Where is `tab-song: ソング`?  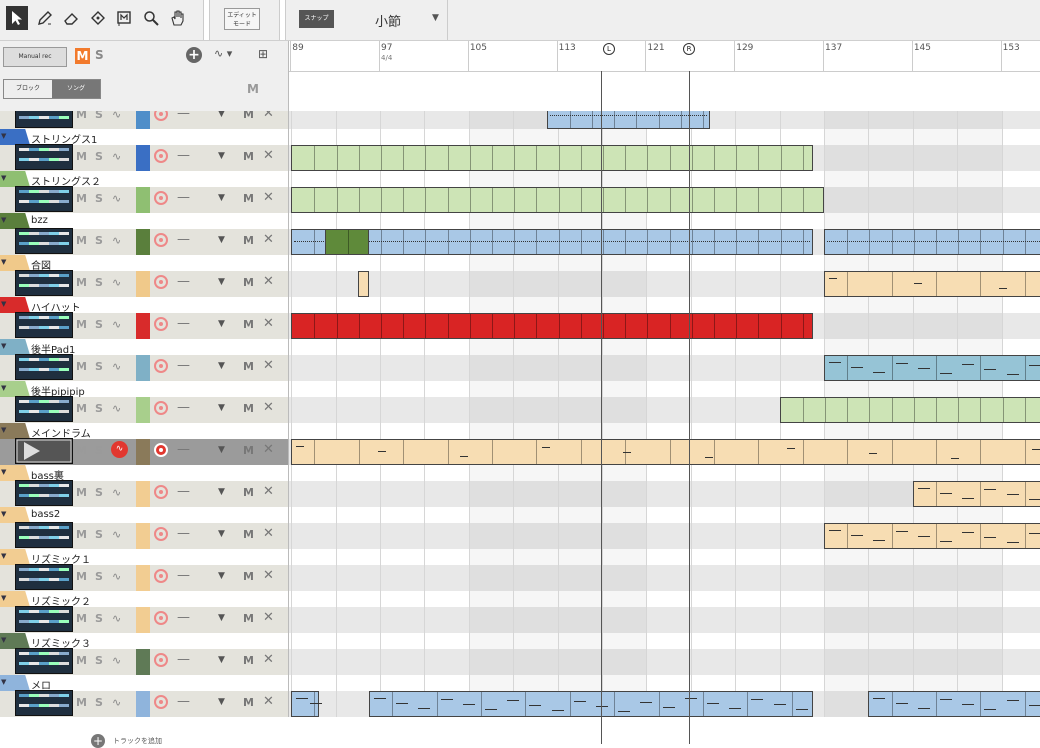 tab-song: ソング is located at coordinates (76, 89).